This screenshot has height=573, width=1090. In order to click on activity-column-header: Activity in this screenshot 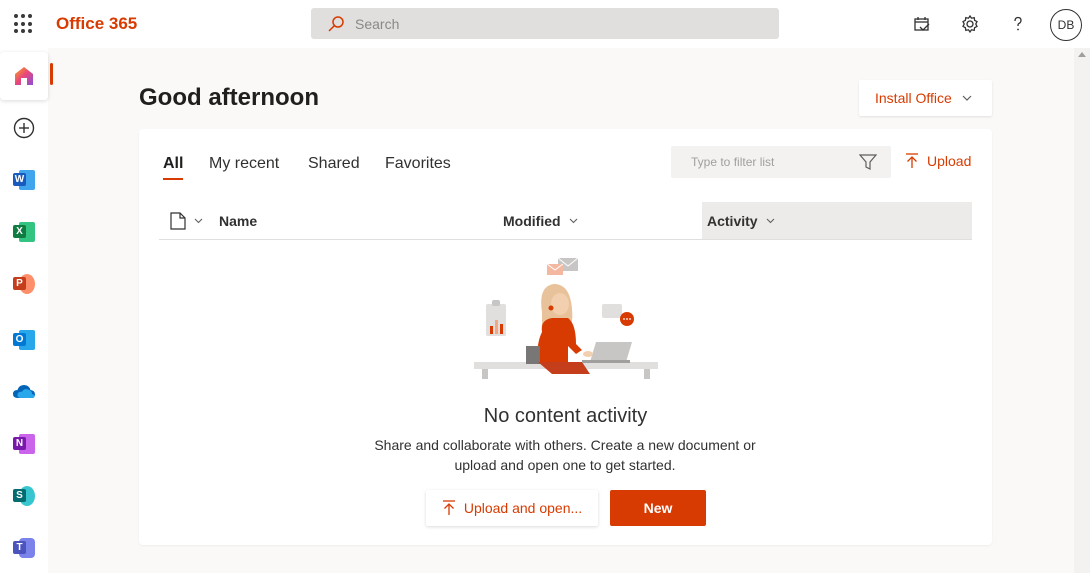, I will do `click(837, 220)`.